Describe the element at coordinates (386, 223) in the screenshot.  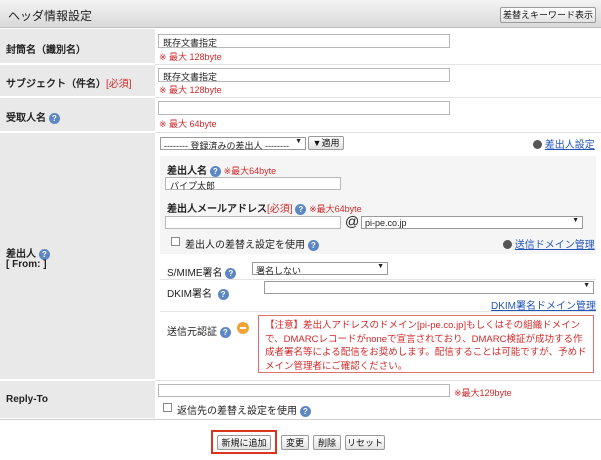
I see `sender-domain-value: pi-pe.co.jp` at that location.